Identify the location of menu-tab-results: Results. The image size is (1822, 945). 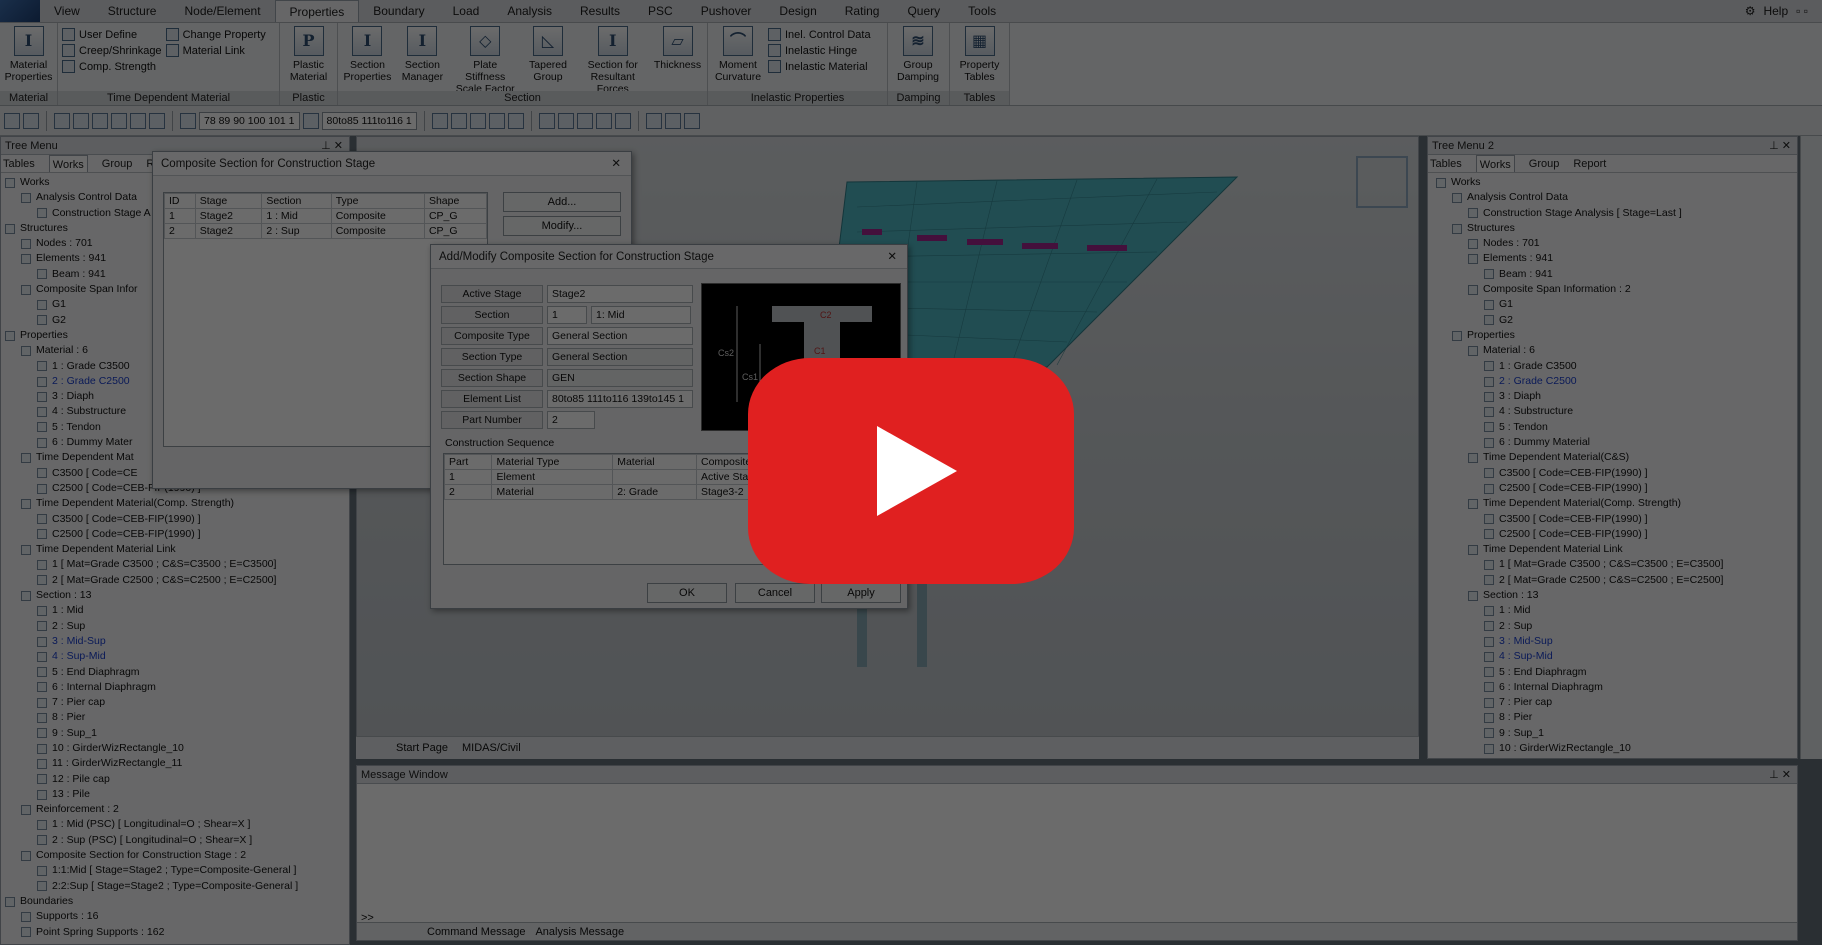
(600, 11).